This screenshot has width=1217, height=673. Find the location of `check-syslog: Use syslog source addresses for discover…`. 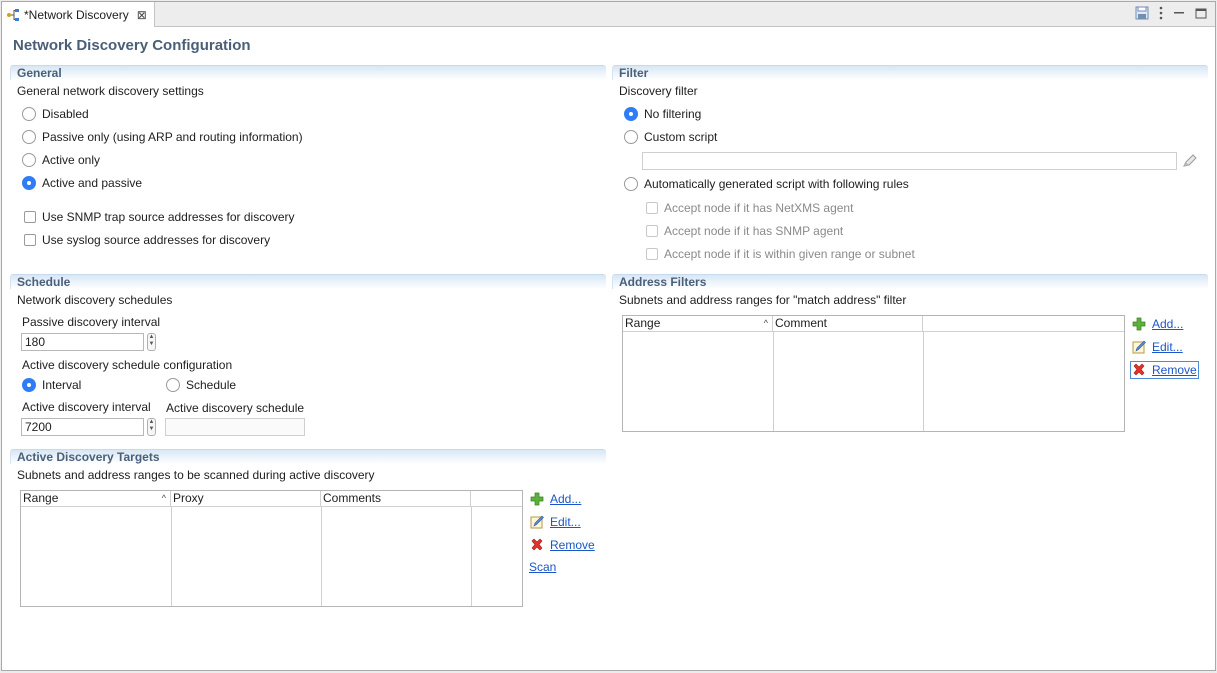

check-syslog: Use syslog source addresses for discover… is located at coordinates (147, 240).